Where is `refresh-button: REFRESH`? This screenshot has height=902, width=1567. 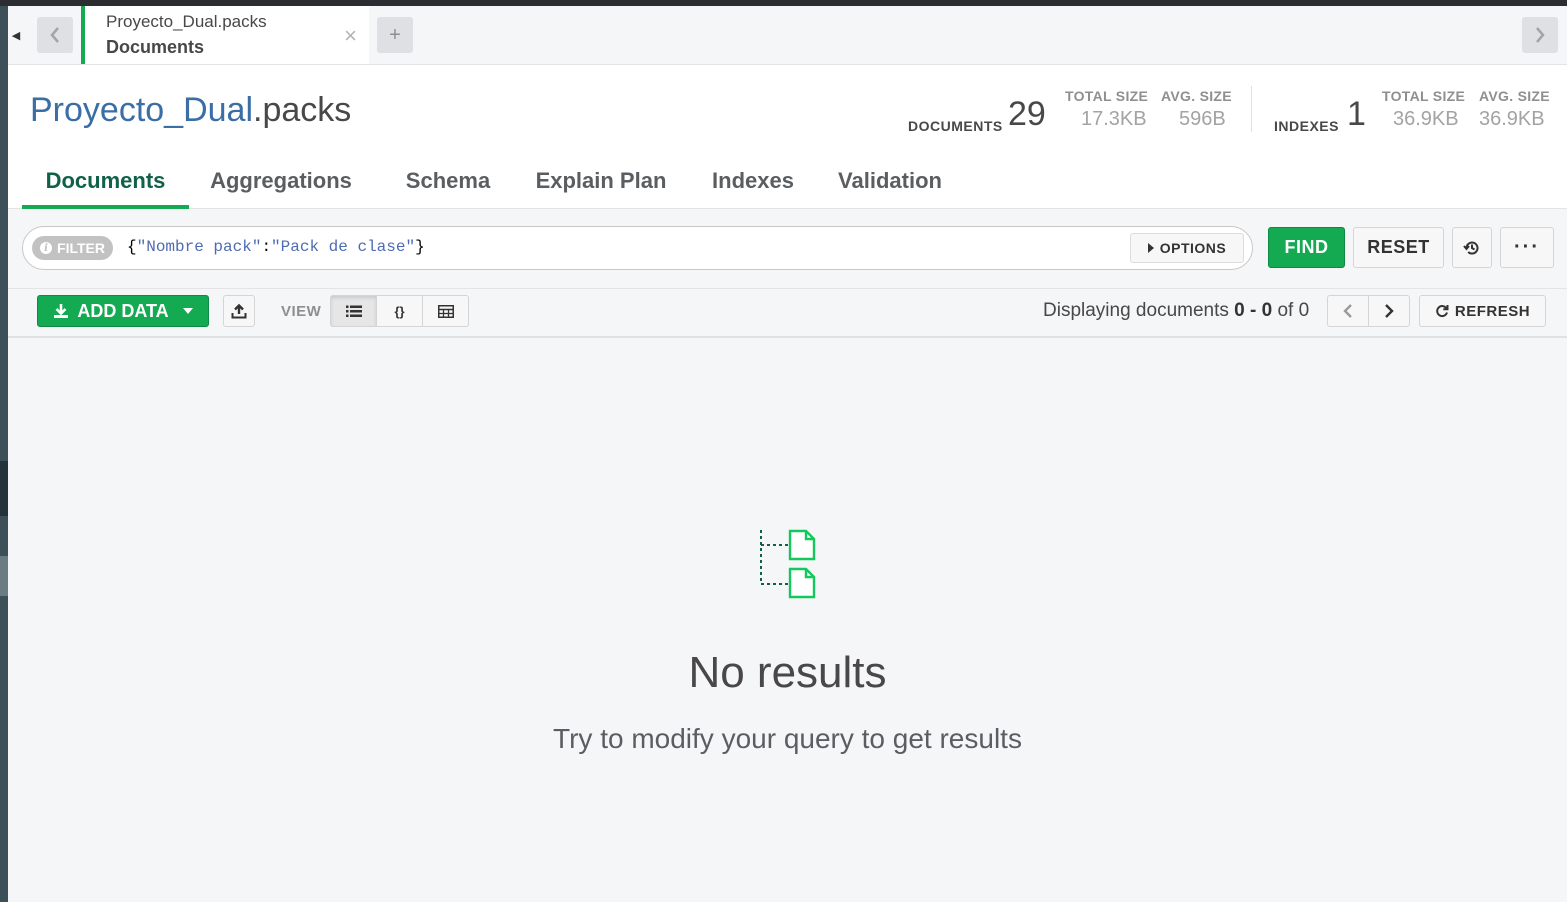 refresh-button: REFRESH is located at coordinates (1482, 311).